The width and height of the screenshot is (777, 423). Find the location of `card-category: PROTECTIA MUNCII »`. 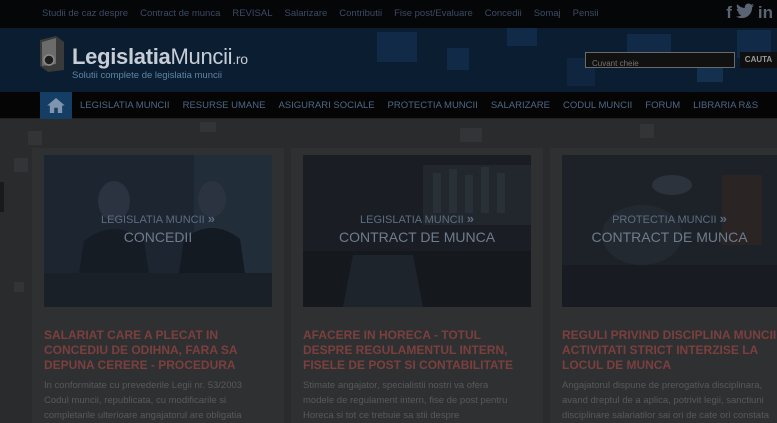

card-category: PROTECTIA MUNCII » is located at coordinates (669, 218).